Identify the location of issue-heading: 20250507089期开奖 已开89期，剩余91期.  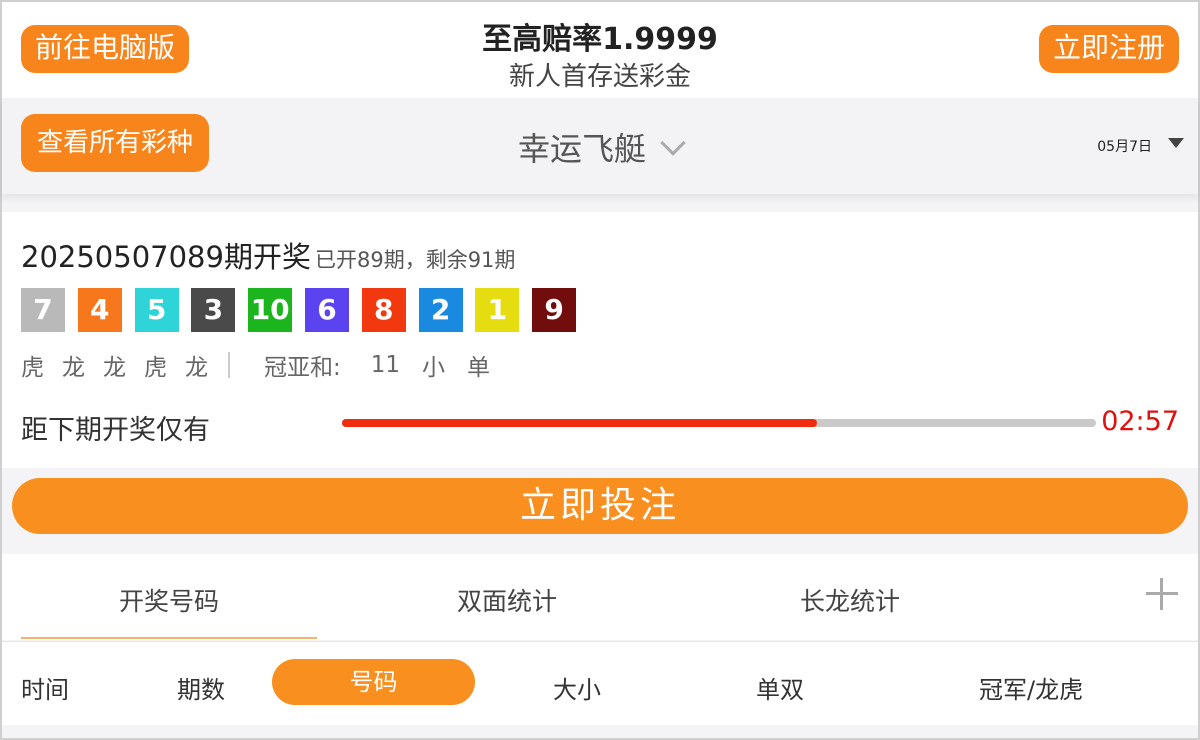
(268, 255).